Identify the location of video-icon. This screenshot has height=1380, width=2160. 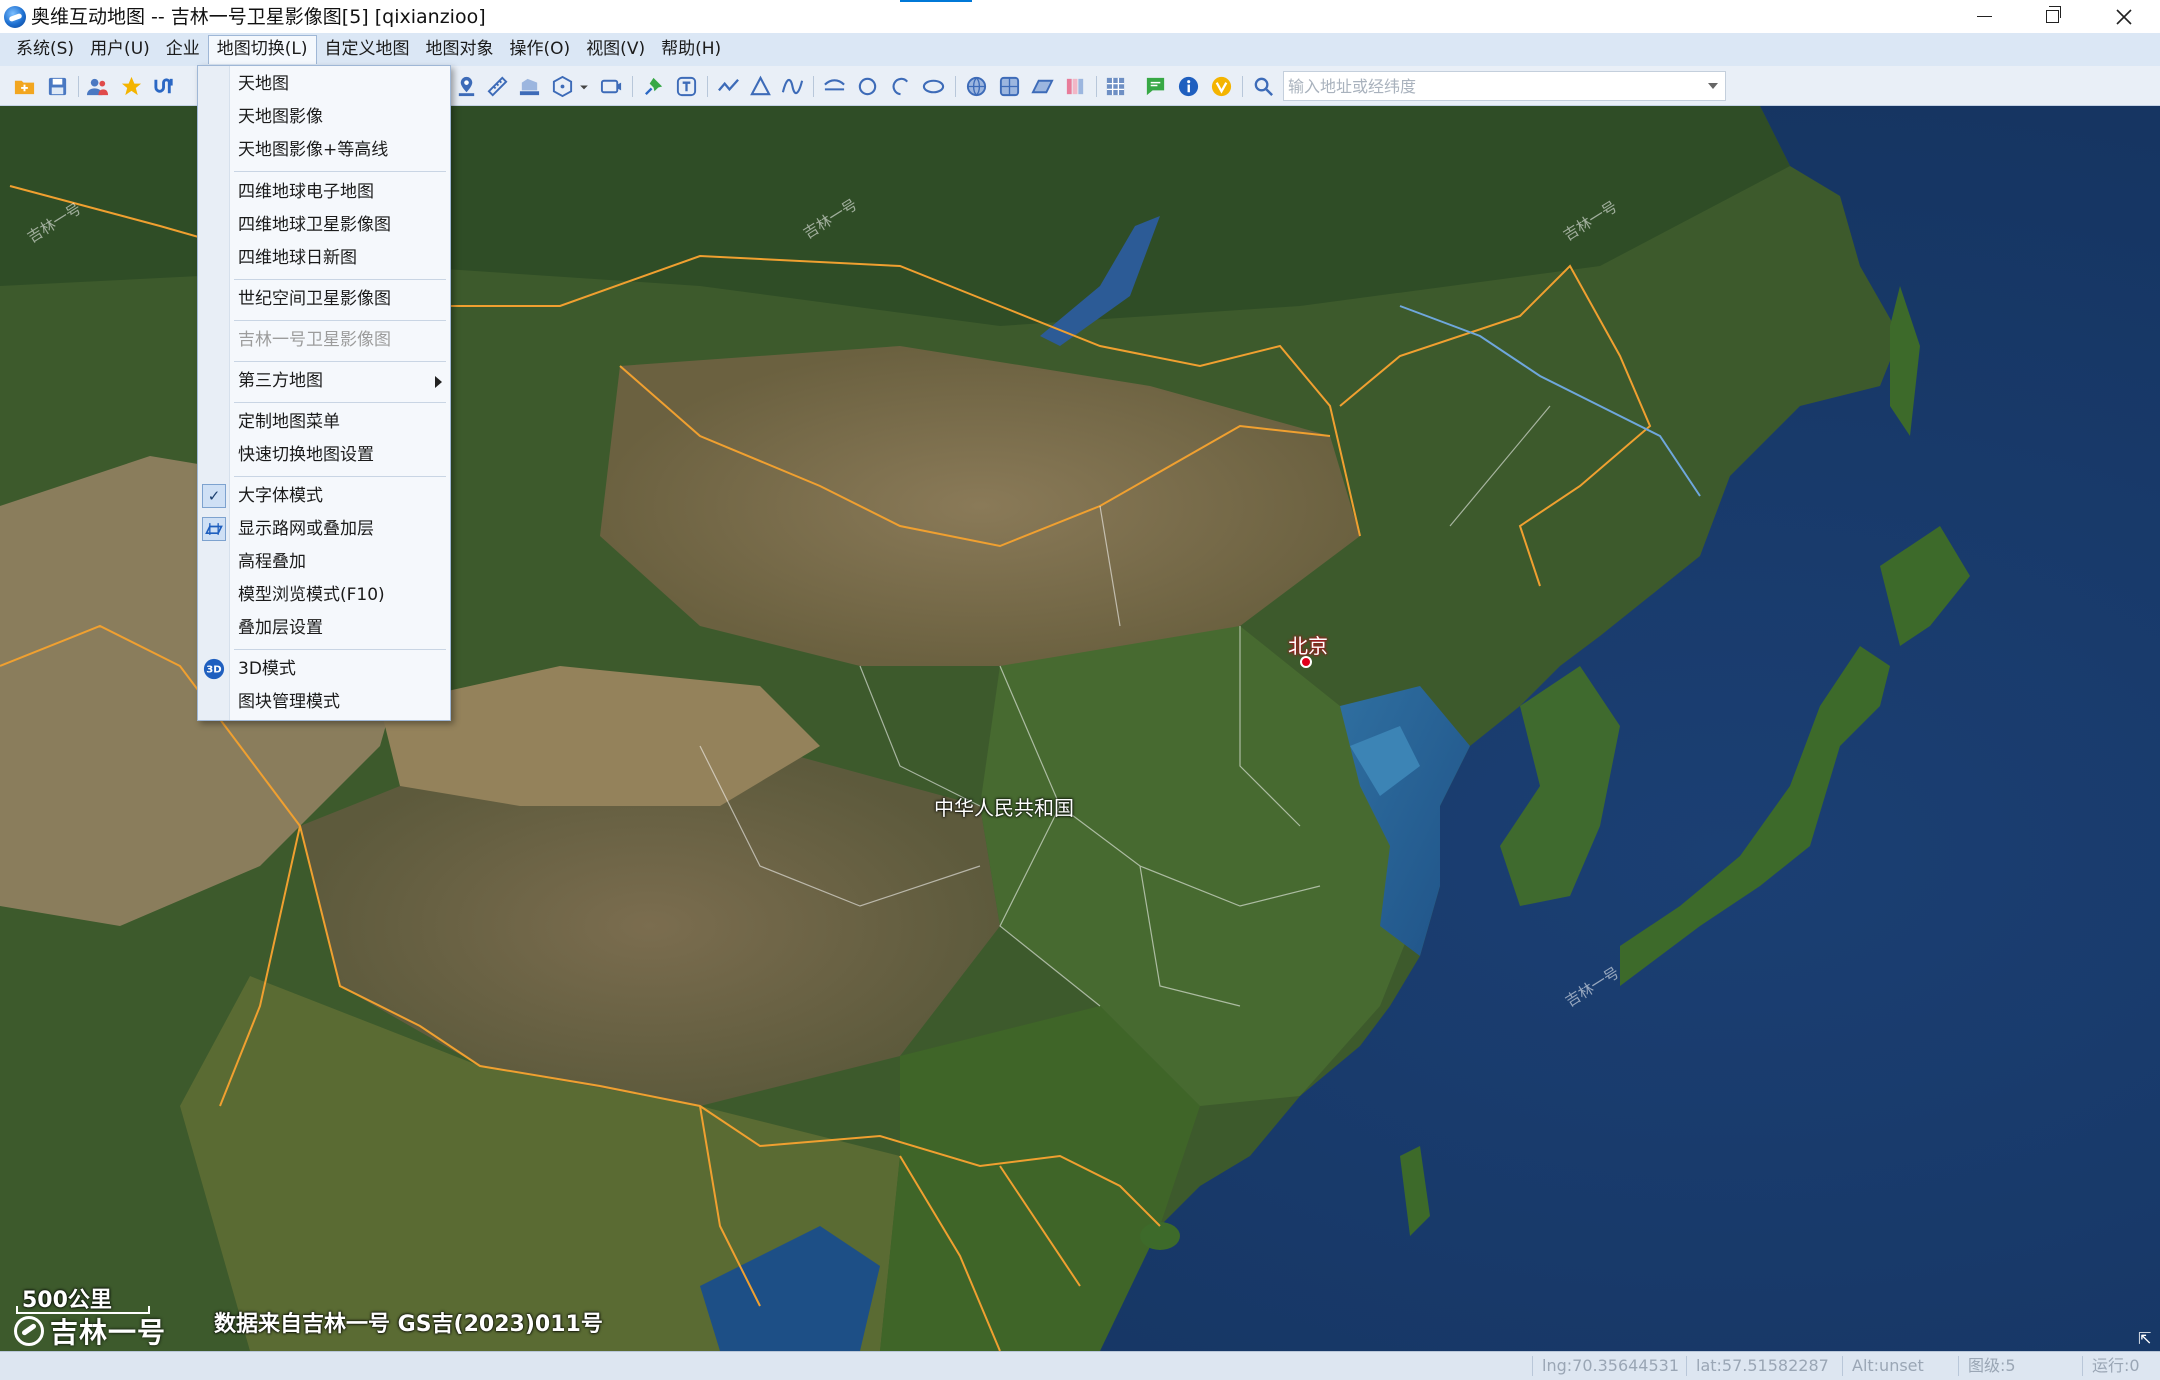
(611, 86).